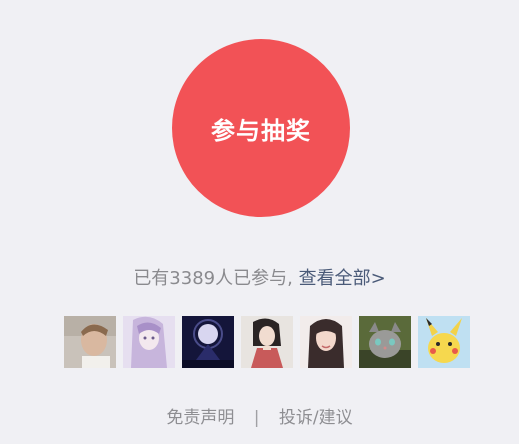 The height and width of the screenshot is (444, 519). Describe the element at coordinates (342, 278) in the screenshot. I see `view-all-link: 查看全部>` at that location.